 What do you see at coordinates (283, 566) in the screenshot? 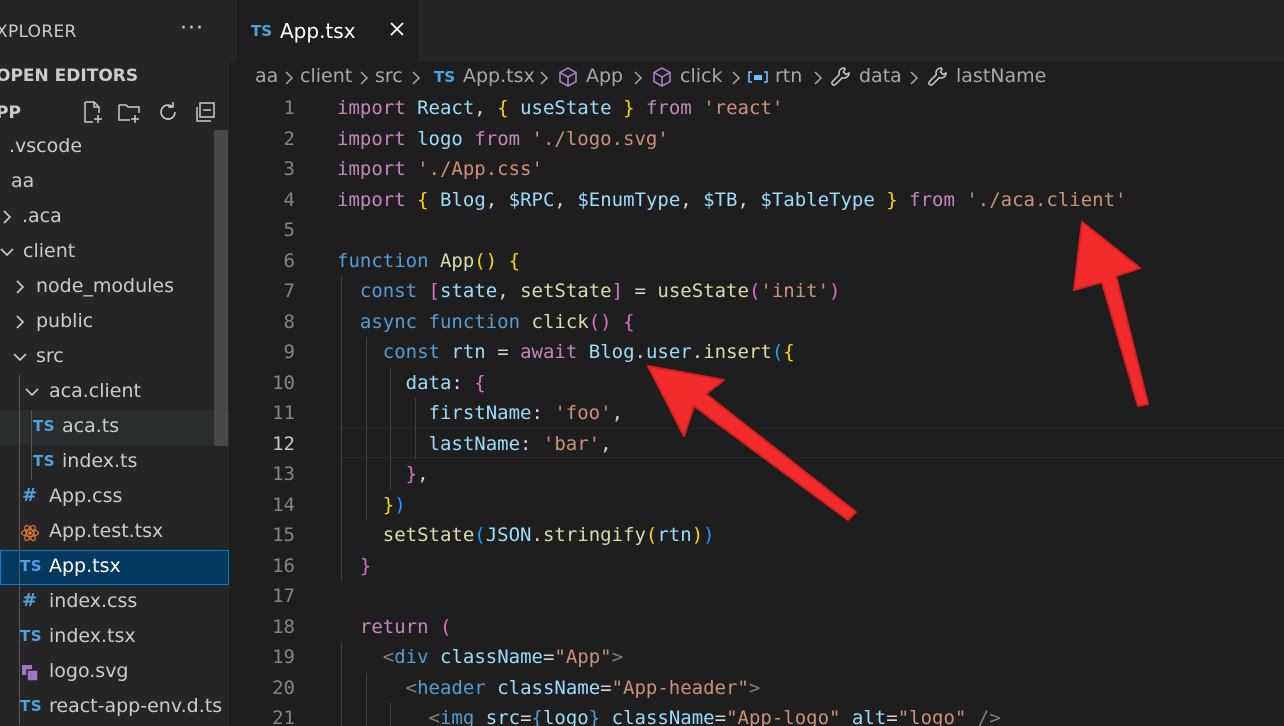
I see `line-number: 16` at bounding box center [283, 566].